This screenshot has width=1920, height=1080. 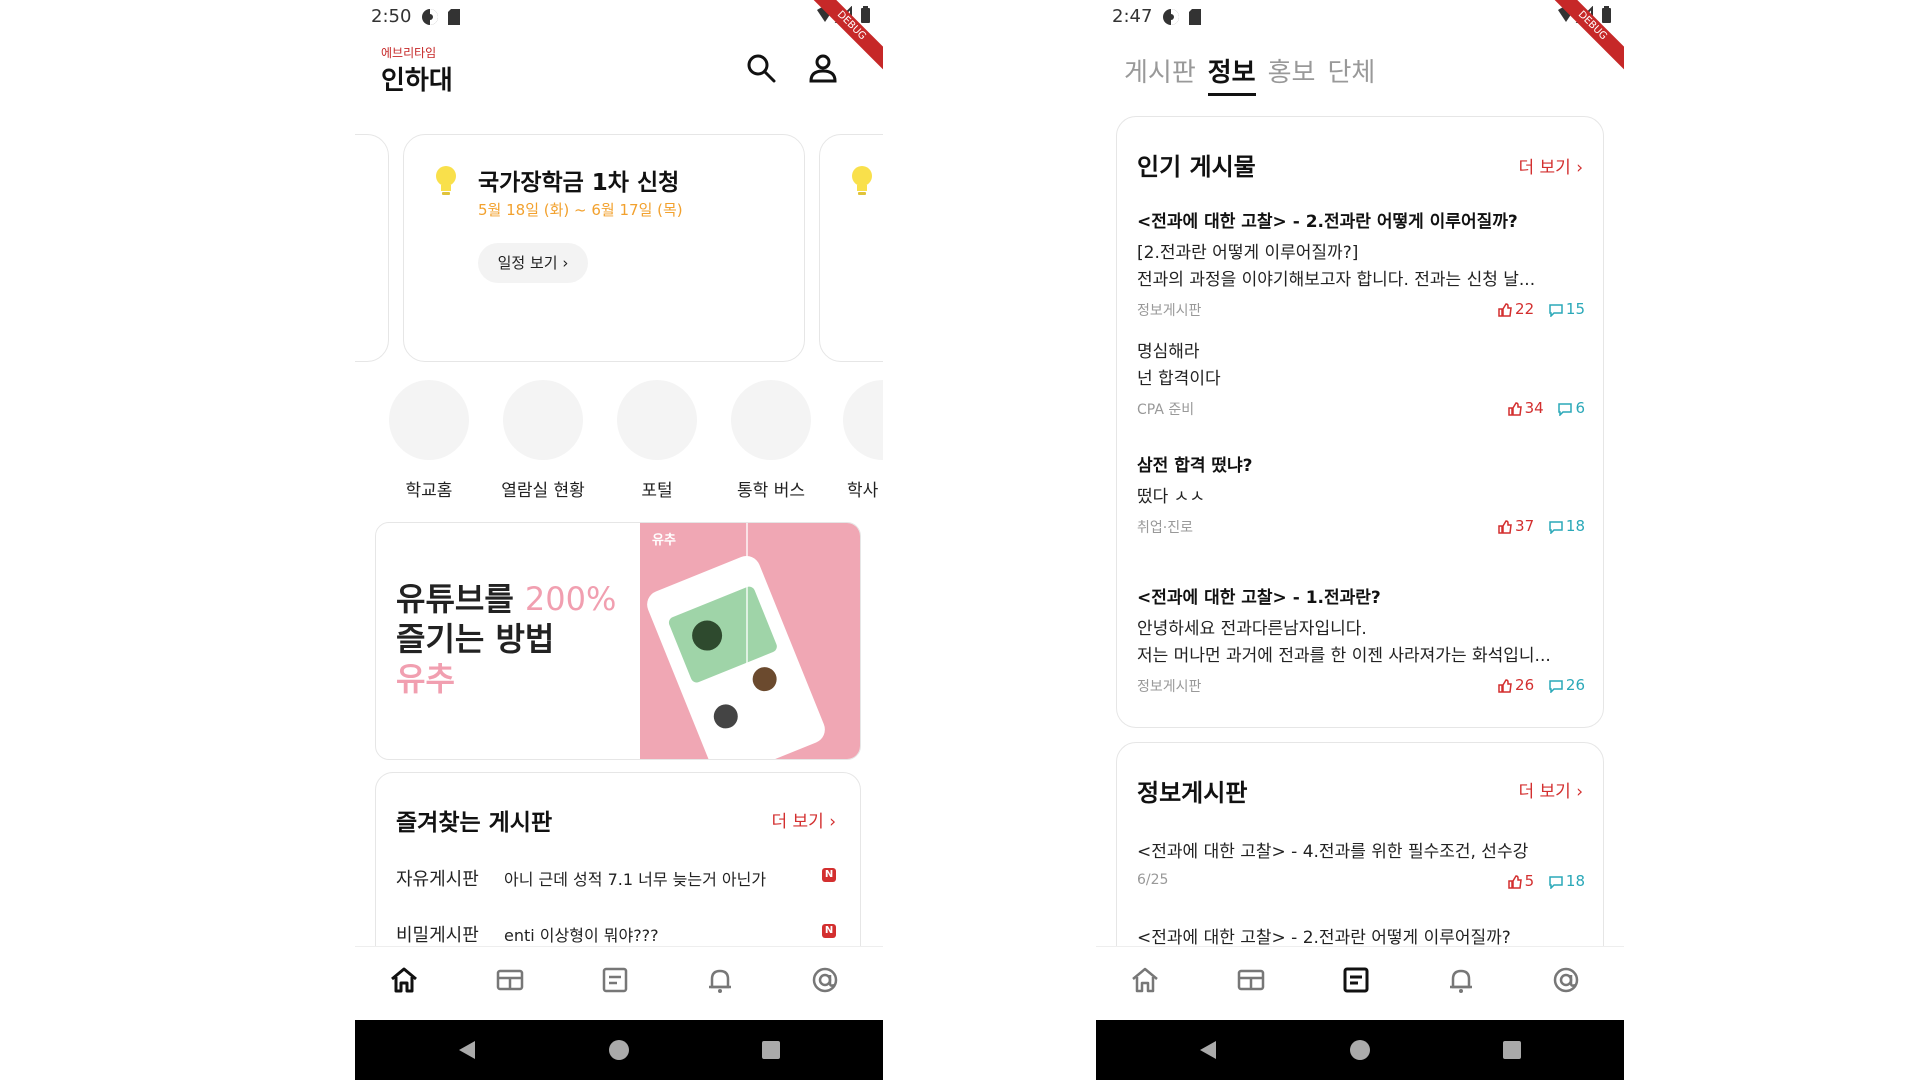 What do you see at coordinates (1360, 17) in the screenshot?
I see `status-bar: 2:47` at bounding box center [1360, 17].